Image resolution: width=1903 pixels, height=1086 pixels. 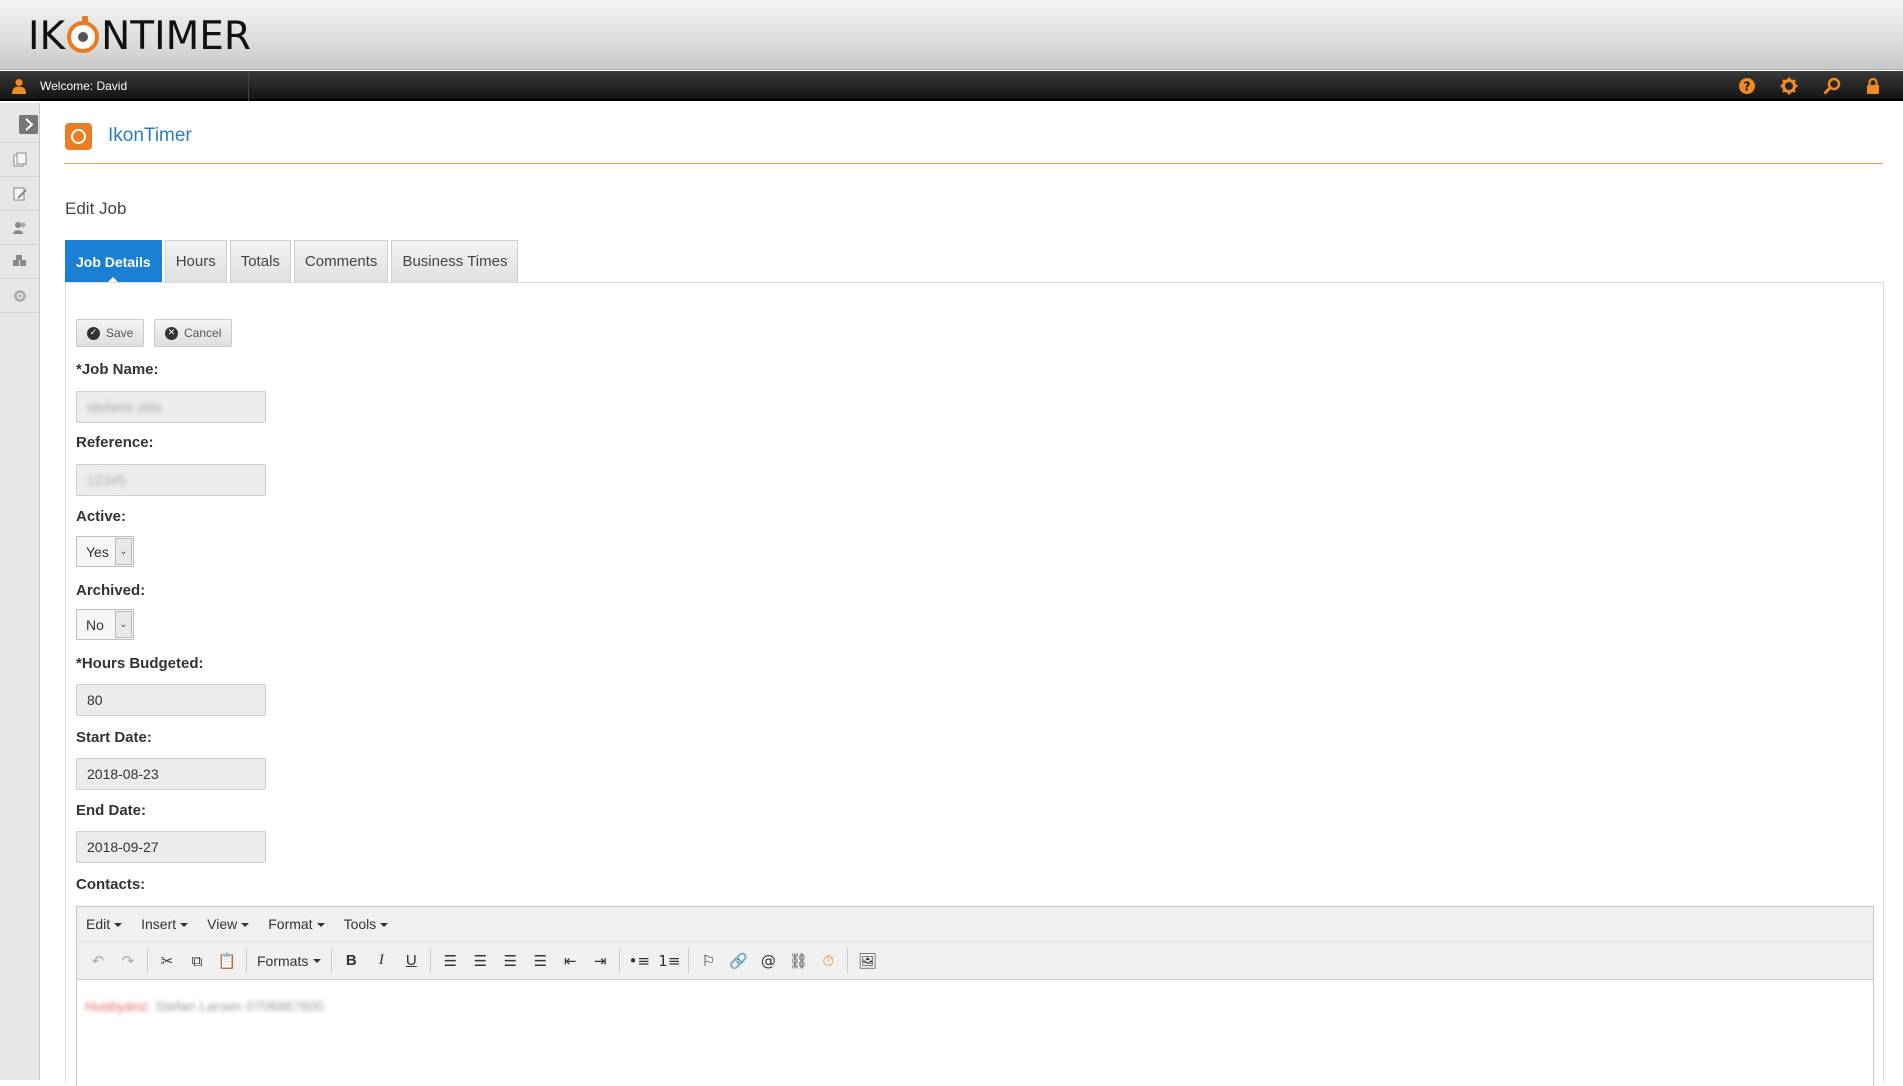 I want to click on gear-icon, so click(x=1789, y=86).